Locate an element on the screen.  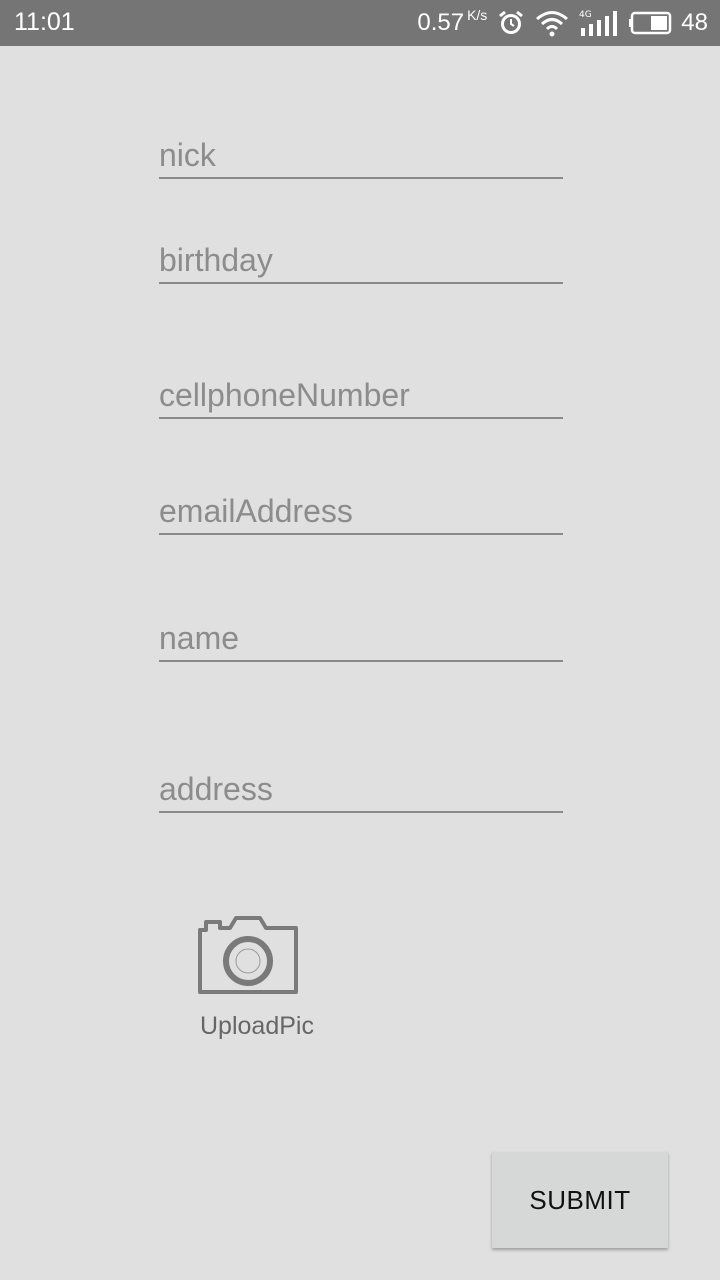
name-input is located at coordinates (361, 638).